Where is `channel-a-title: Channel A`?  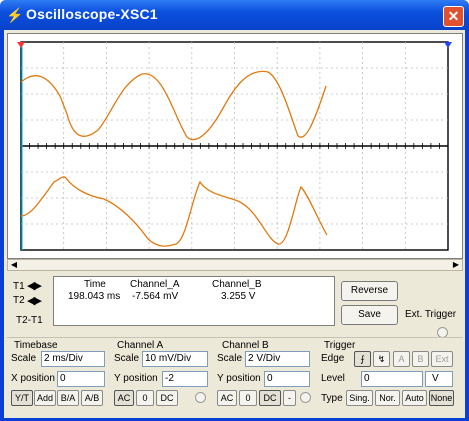 channel-a-title: Channel A is located at coordinates (140, 345).